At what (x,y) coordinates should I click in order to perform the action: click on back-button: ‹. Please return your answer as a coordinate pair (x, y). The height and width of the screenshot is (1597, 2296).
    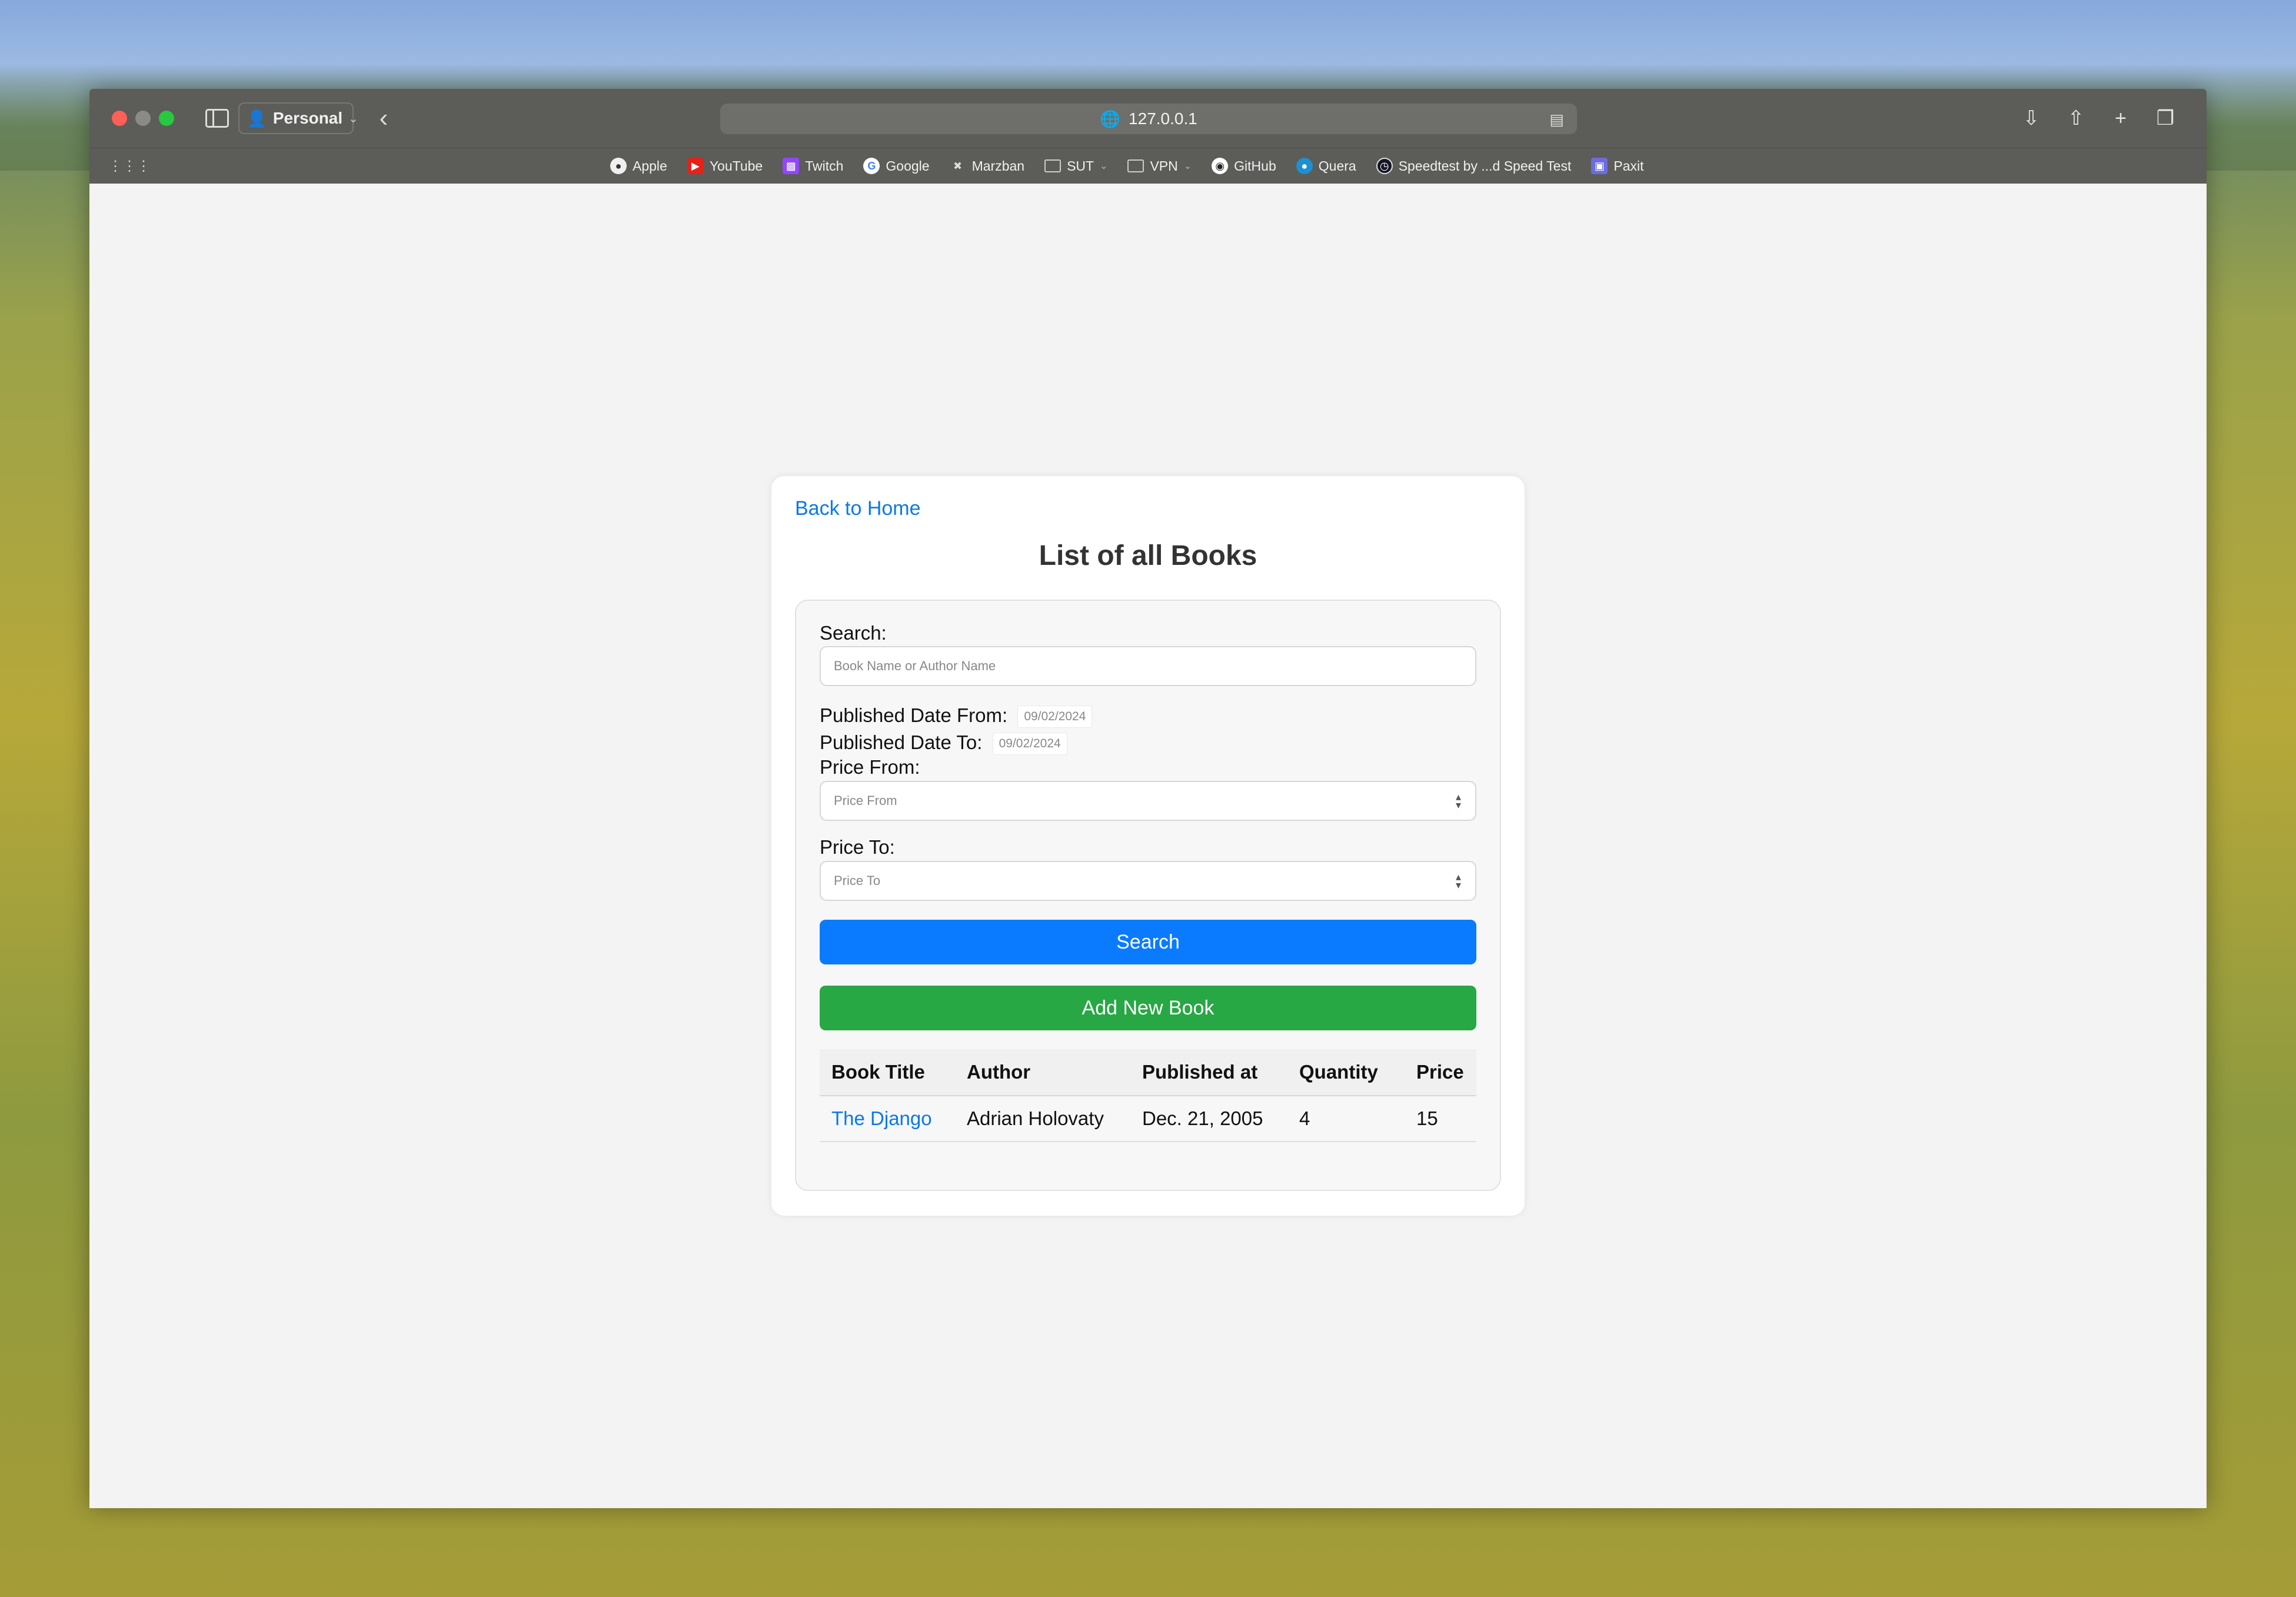
    Looking at the image, I should click on (383, 119).